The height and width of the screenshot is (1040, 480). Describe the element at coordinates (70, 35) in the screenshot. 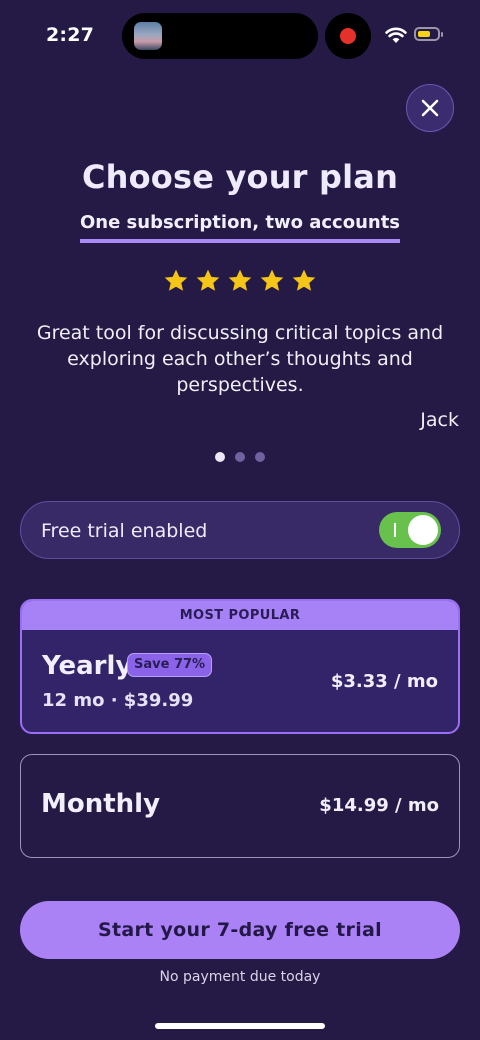

I see `status-time: 2:27` at that location.